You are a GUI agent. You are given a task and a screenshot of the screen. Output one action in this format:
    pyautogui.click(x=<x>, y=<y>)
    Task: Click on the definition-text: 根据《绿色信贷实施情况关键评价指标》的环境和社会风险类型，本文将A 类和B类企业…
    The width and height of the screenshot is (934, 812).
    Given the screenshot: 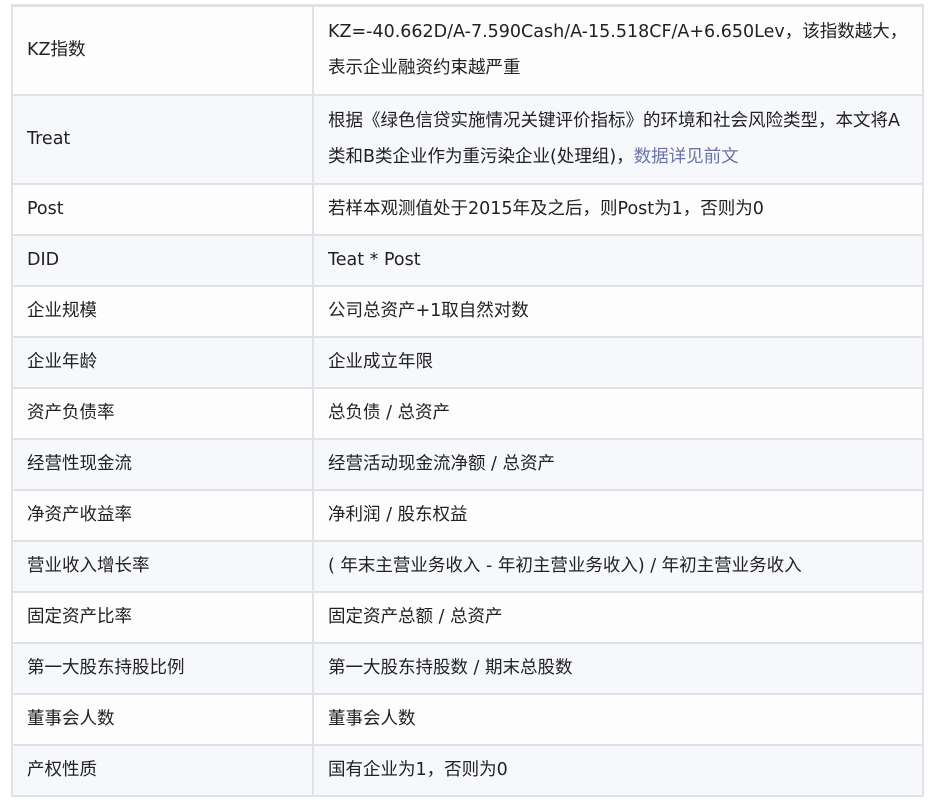 What is the action you would take?
    pyautogui.click(x=614, y=139)
    